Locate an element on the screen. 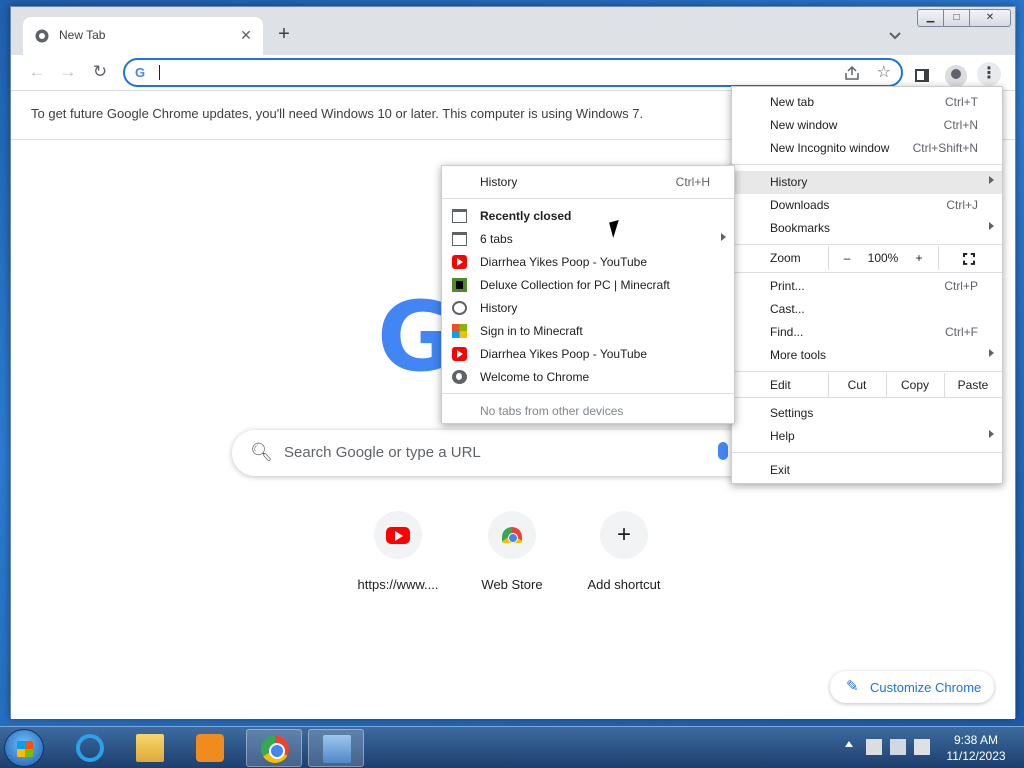 This screenshot has height=768, width=1024. profile-avatar-icon is located at coordinates (956, 76).